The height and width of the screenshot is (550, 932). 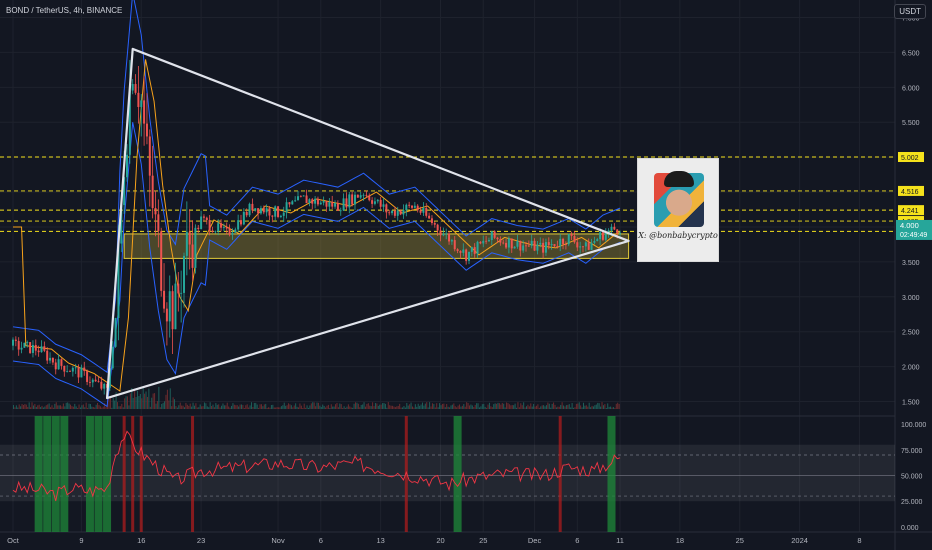 What do you see at coordinates (859, 540) in the screenshot?
I see `time-tick-15: 8` at bounding box center [859, 540].